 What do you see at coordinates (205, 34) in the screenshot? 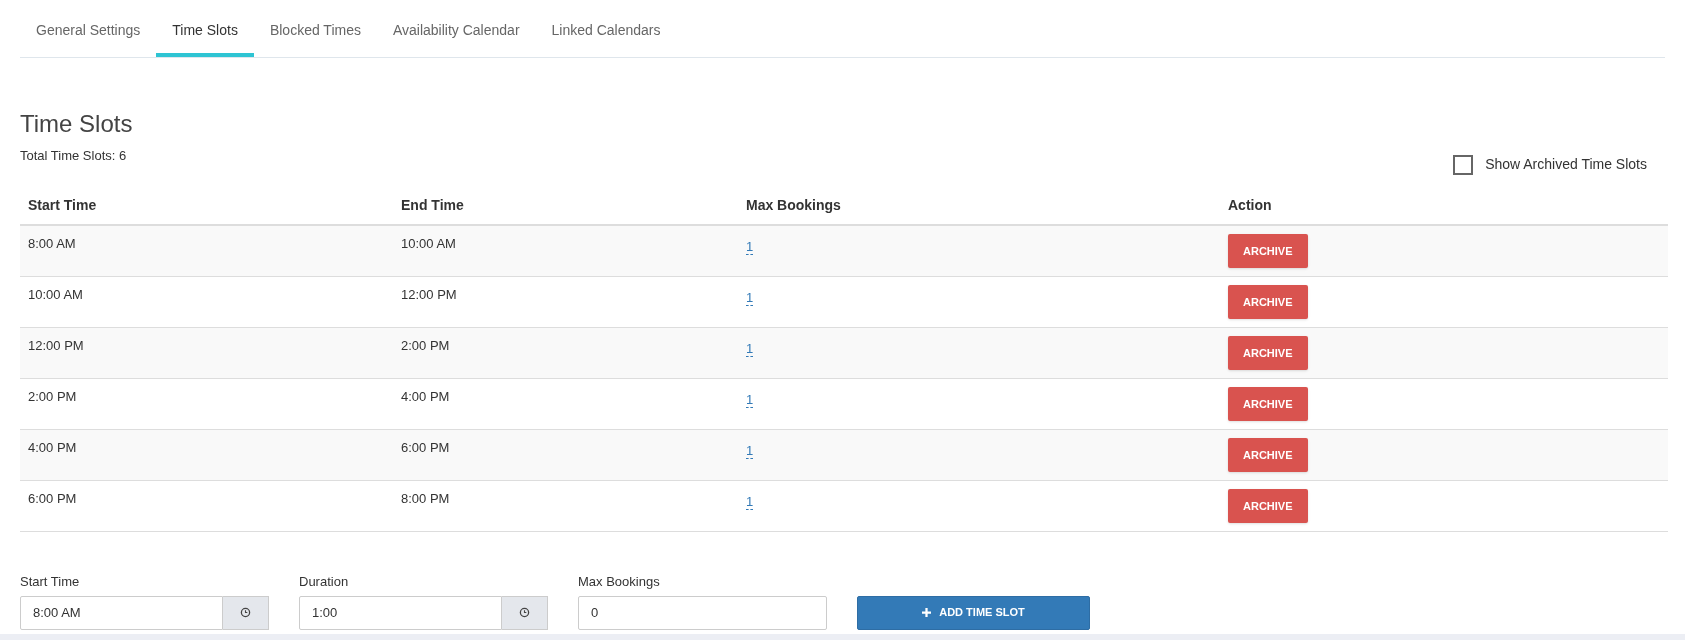
I see `tab: Time Slots` at bounding box center [205, 34].